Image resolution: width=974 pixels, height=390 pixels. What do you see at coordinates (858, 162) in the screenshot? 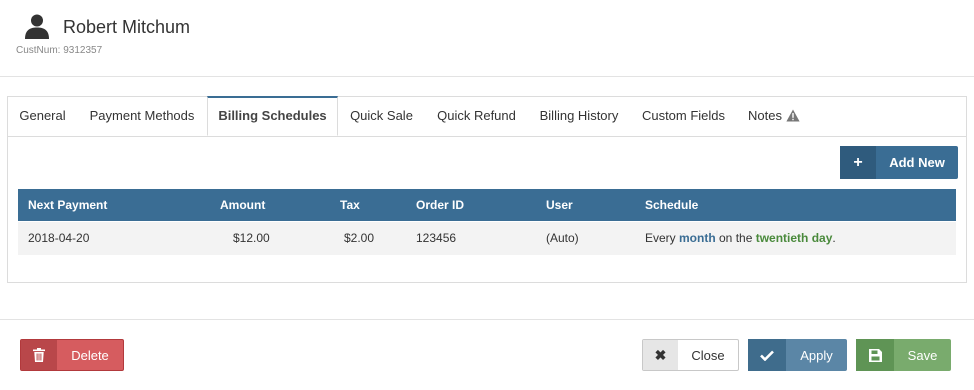
I see `plus-icon: +` at bounding box center [858, 162].